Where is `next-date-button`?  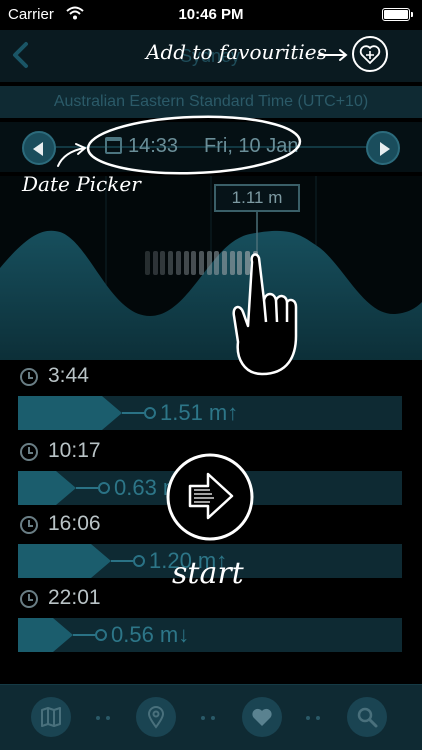 next-date-button is located at coordinates (383, 148).